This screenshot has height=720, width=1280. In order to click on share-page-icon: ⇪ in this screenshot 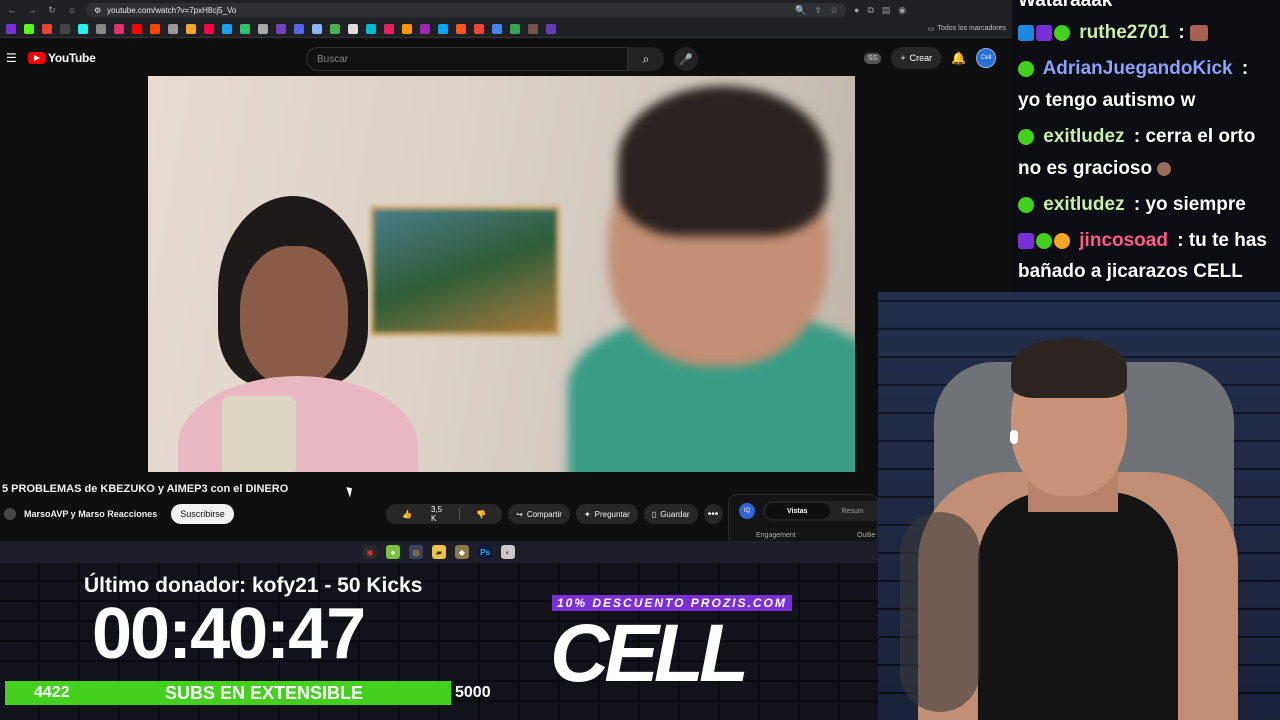, I will do `click(818, 10)`.